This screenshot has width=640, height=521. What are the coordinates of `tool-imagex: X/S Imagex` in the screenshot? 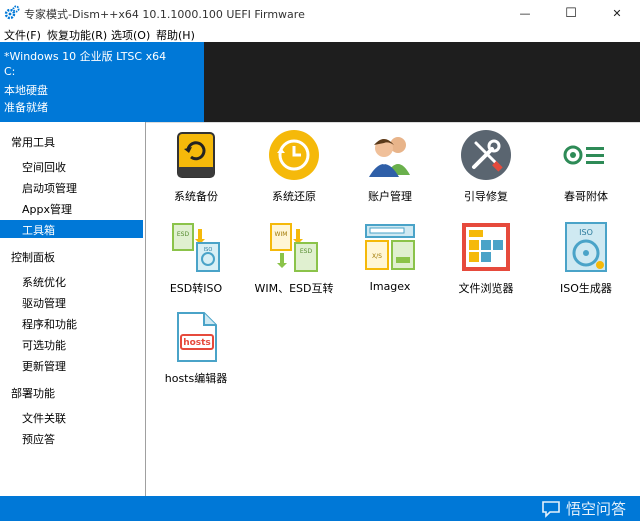 It's located at (390, 257).